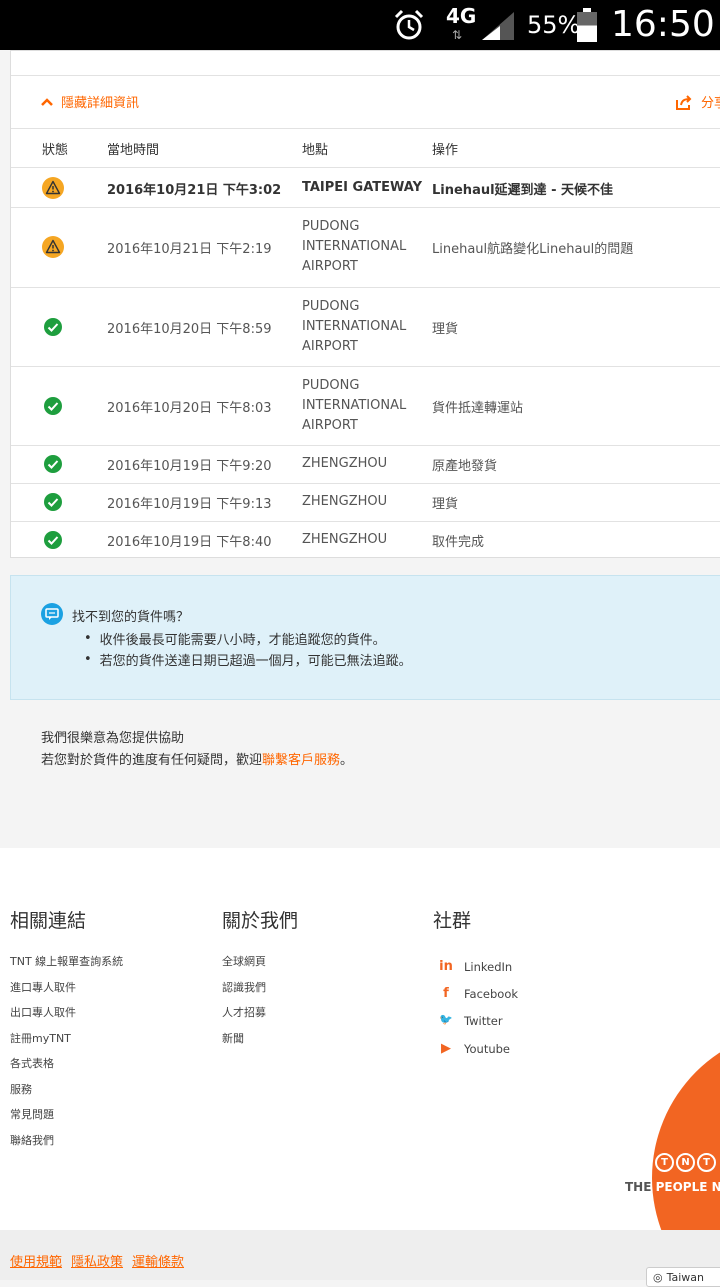 The height and width of the screenshot is (1287, 720). I want to click on battery-icon, so click(587, 25).